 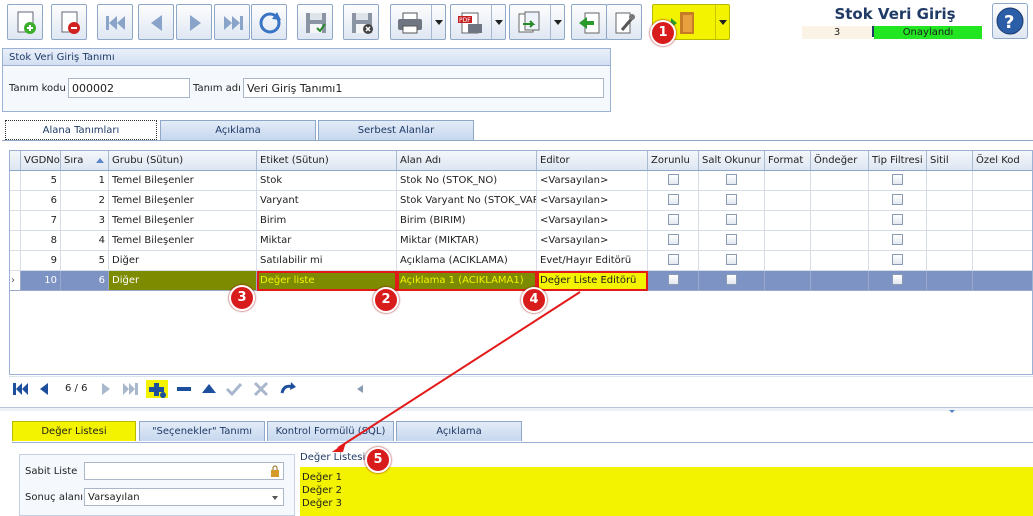 What do you see at coordinates (242, 298) in the screenshot?
I see `callout-badge-3: 3` at bounding box center [242, 298].